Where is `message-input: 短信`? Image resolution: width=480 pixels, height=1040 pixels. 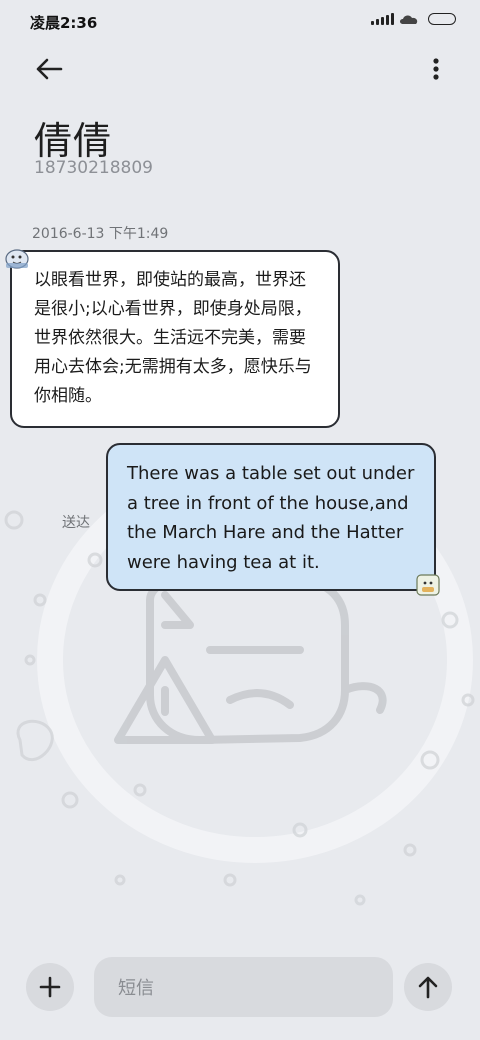
message-input: 短信 is located at coordinates (243, 987).